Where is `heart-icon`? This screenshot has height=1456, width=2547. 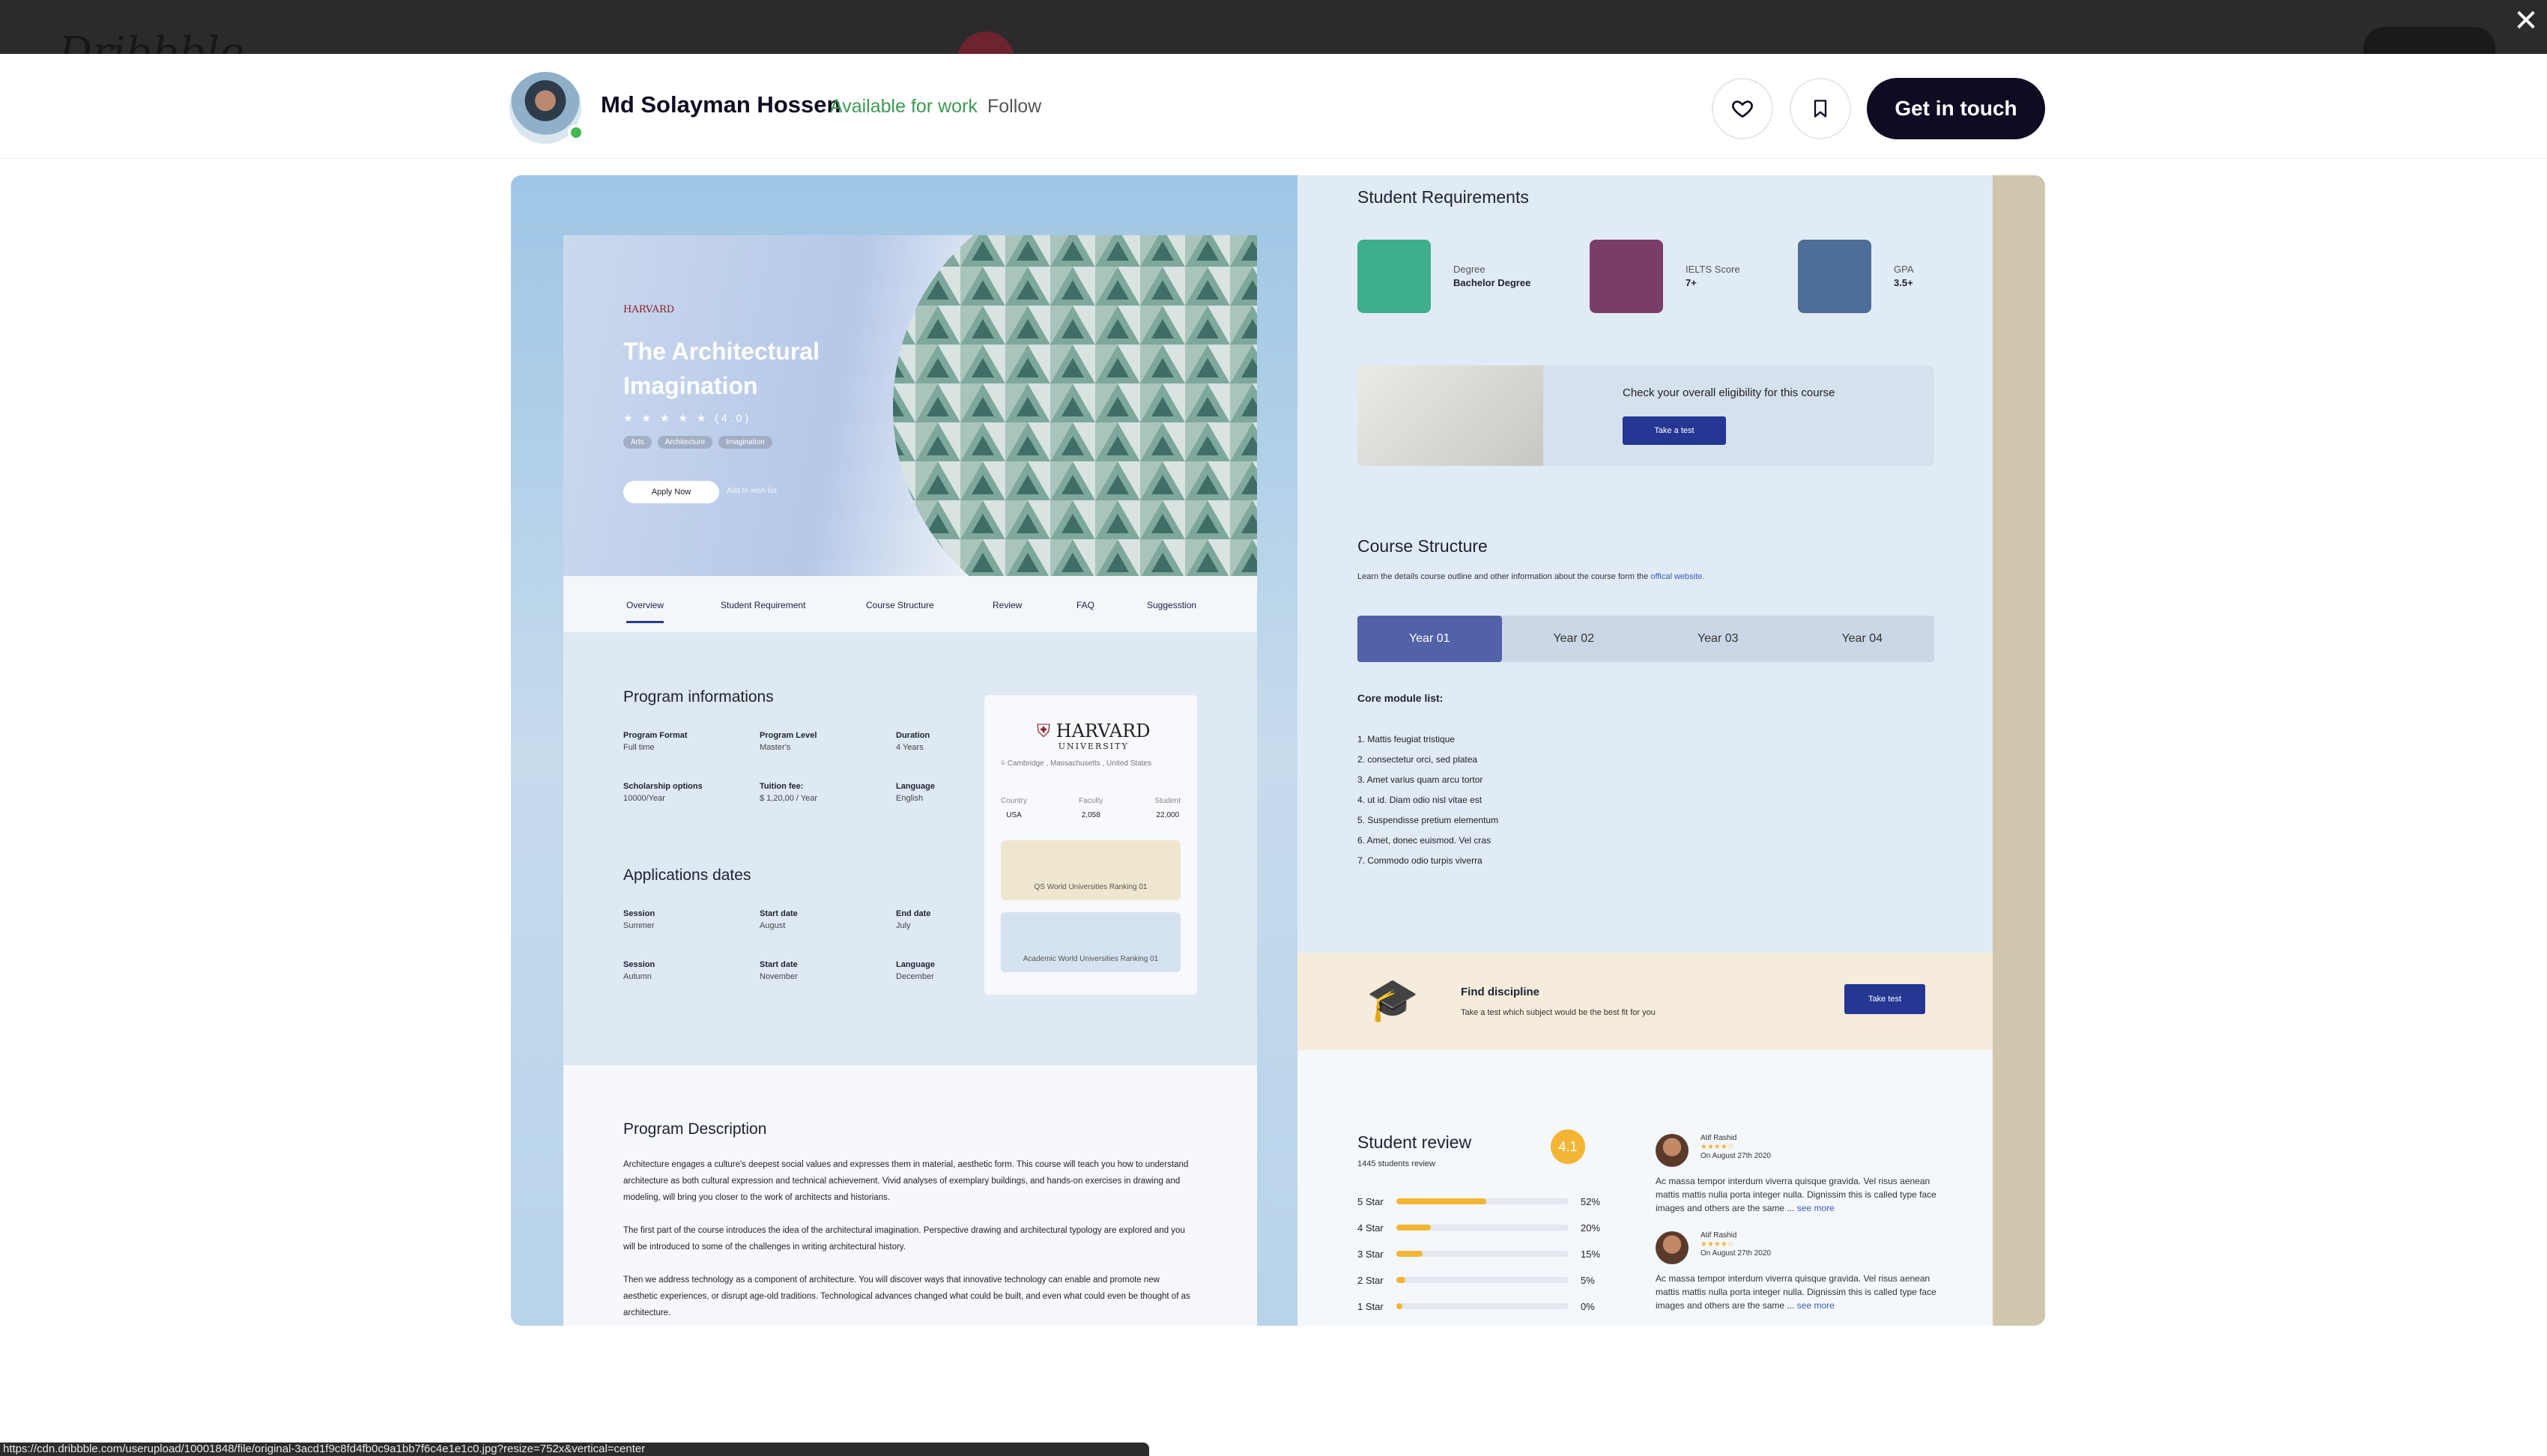 heart-icon is located at coordinates (1743, 109).